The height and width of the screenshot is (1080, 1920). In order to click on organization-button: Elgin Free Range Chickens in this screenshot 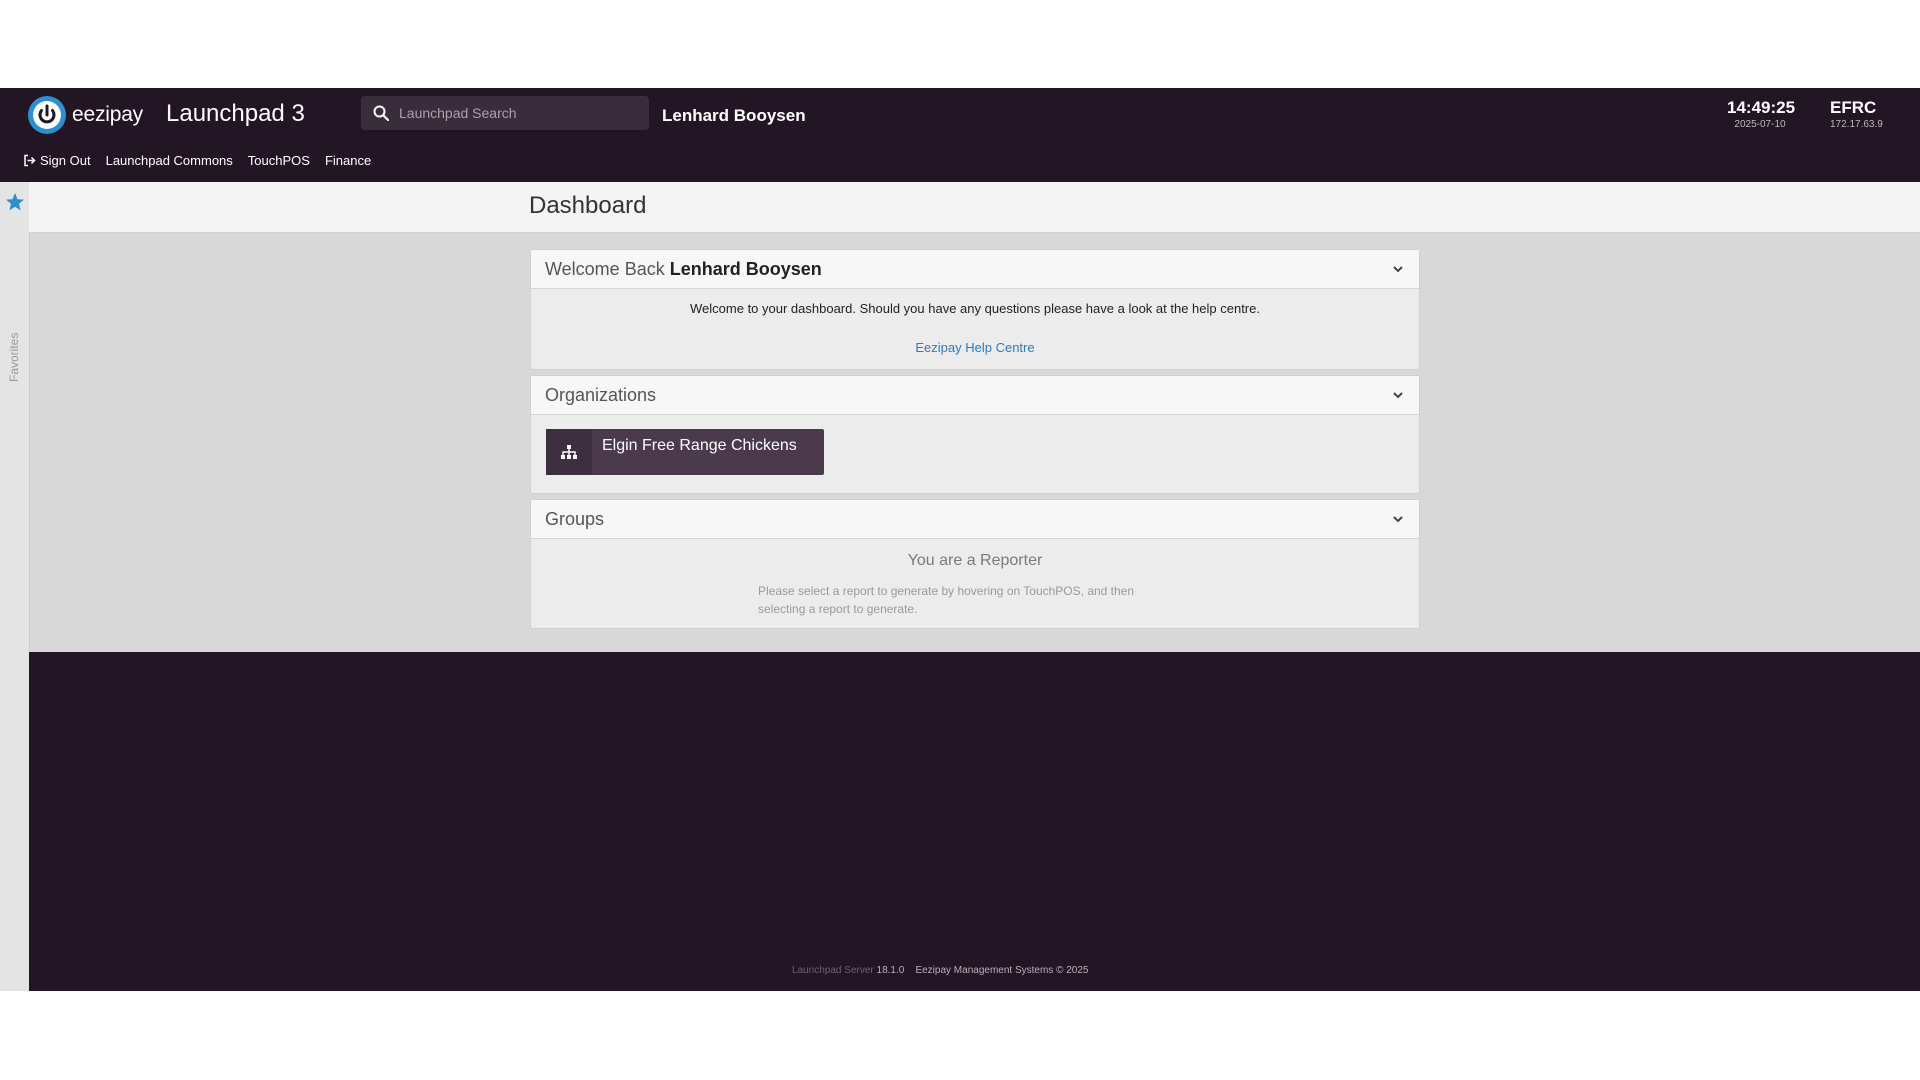, I will do `click(685, 452)`.